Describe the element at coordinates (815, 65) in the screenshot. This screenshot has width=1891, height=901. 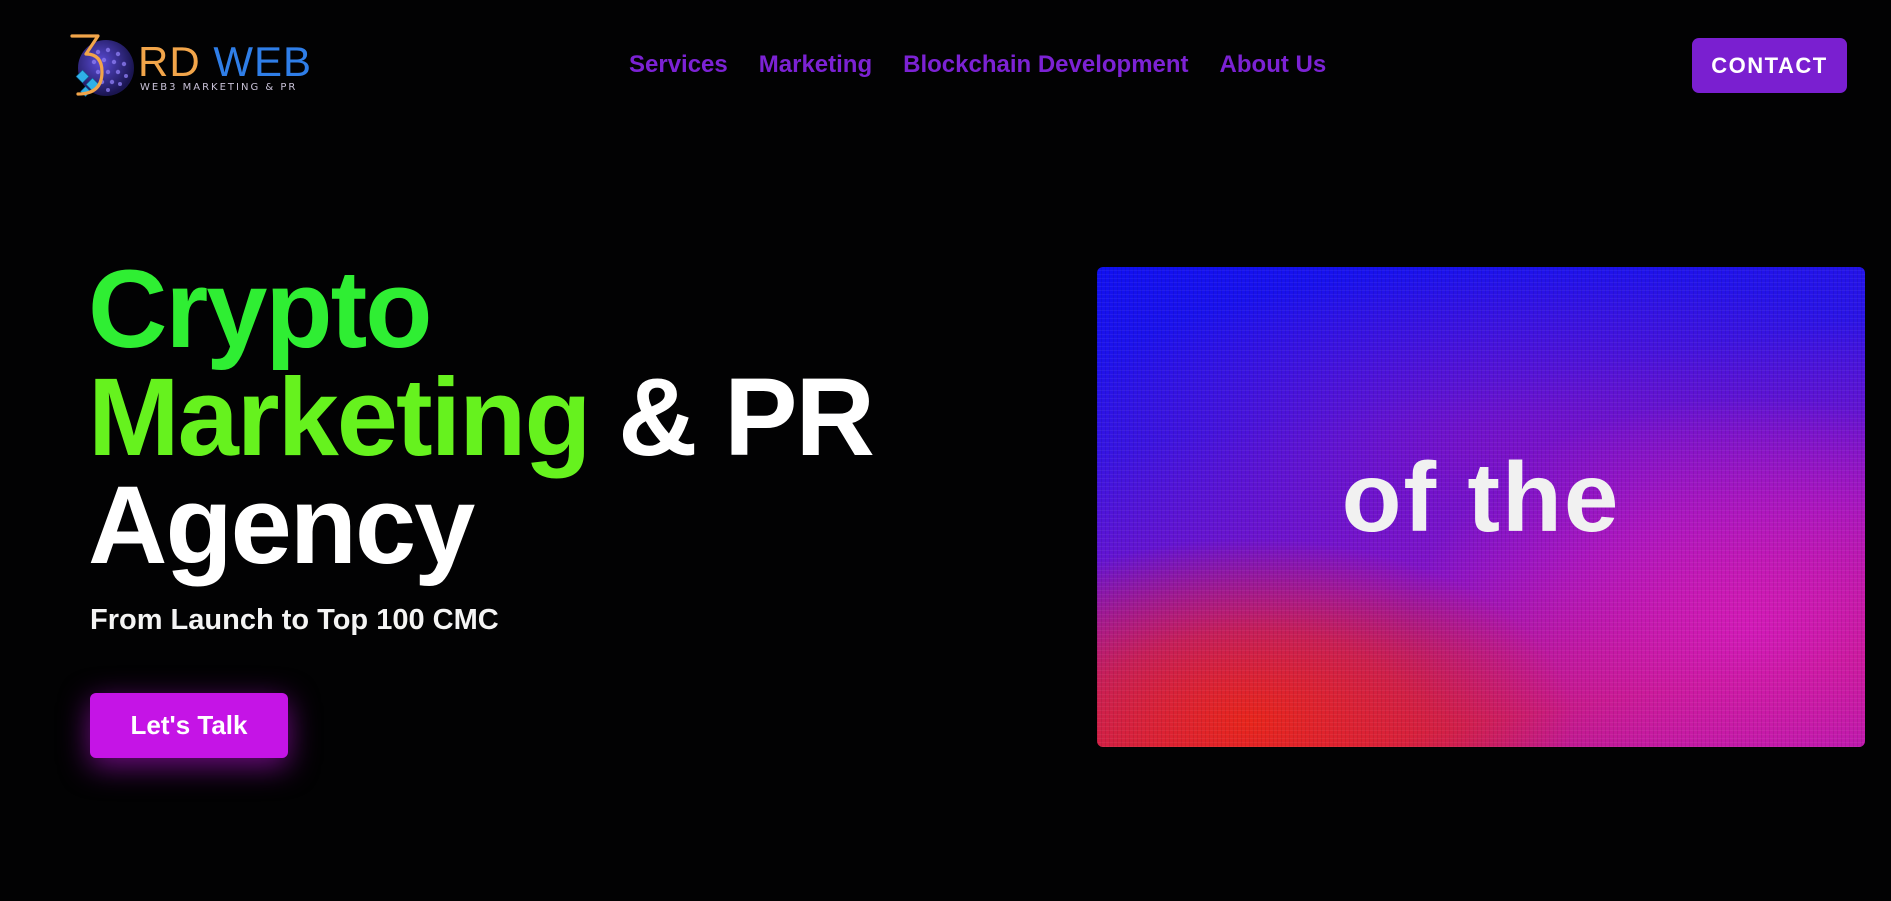
I see `nav-link-marketing: Marketing` at that location.